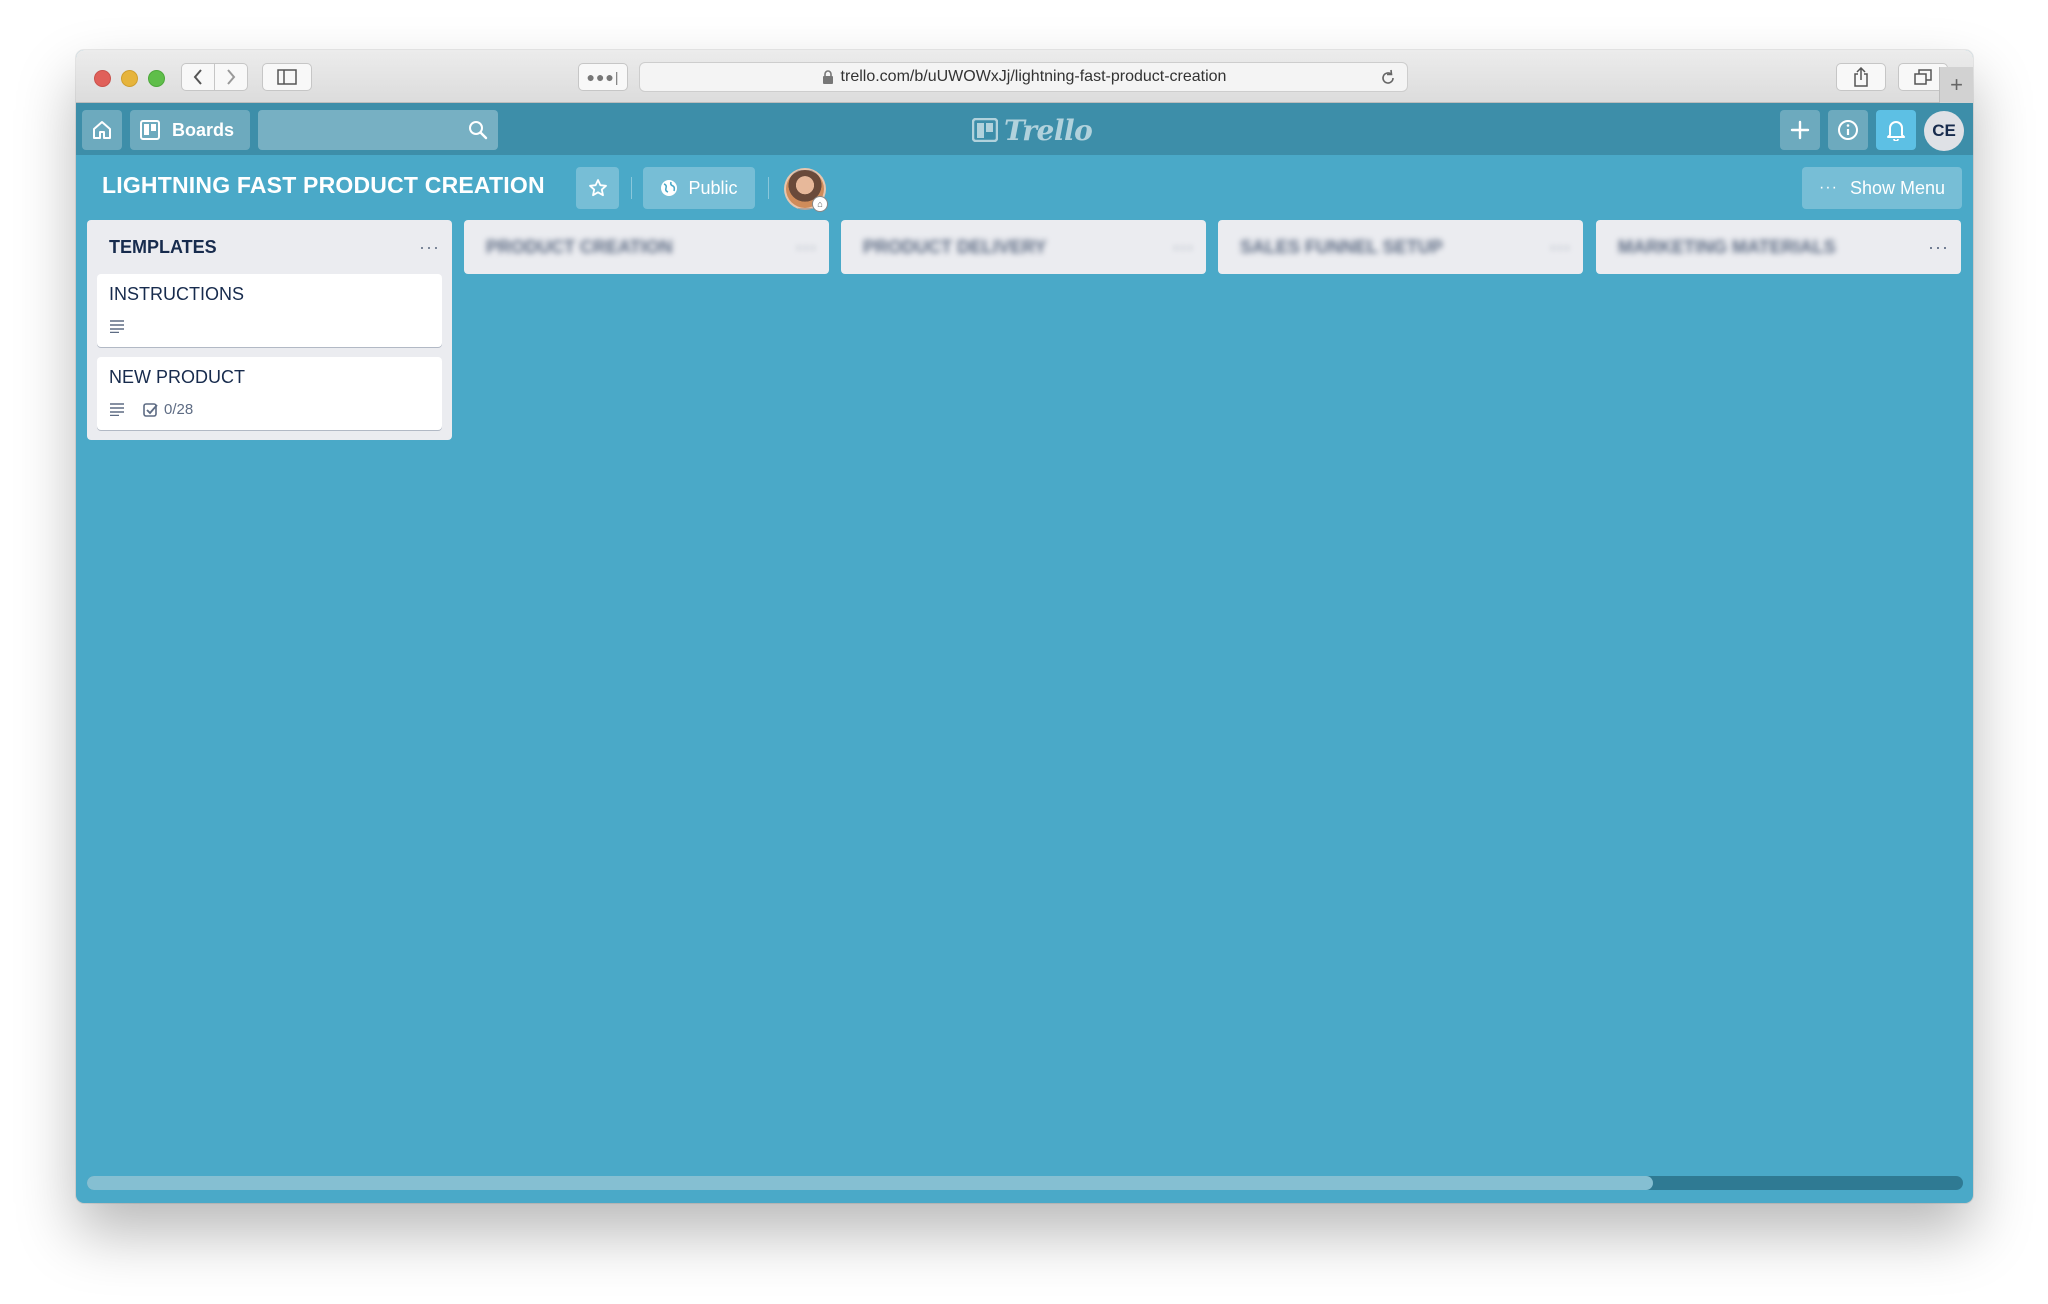 The width and height of the screenshot is (2048, 1304). I want to click on list-sales-funnel-setup: SALES FUNNEL SETUP ···, so click(1400, 247).